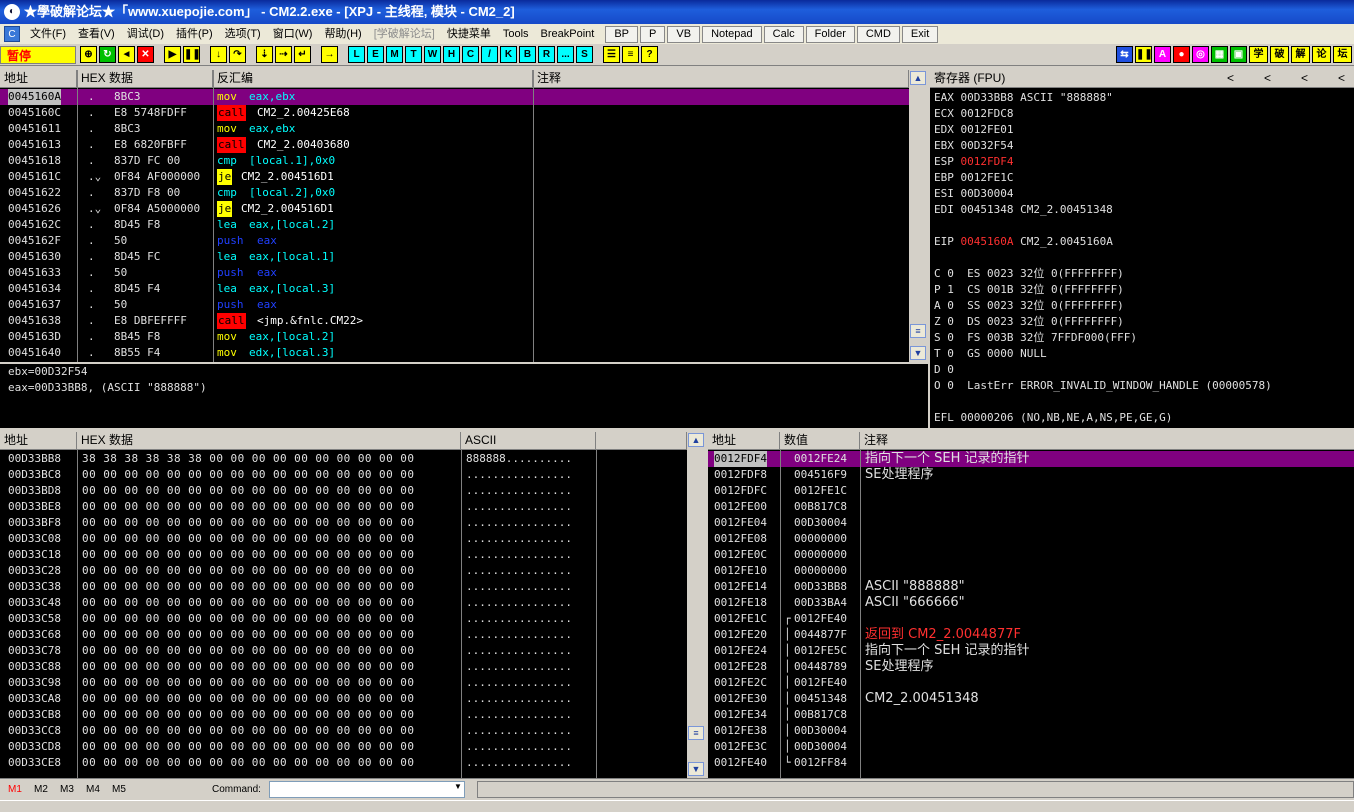  What do you see at coordinates (451, 54) in the screenshot?
I see `window-button: H` at bounding box center [451, 54].